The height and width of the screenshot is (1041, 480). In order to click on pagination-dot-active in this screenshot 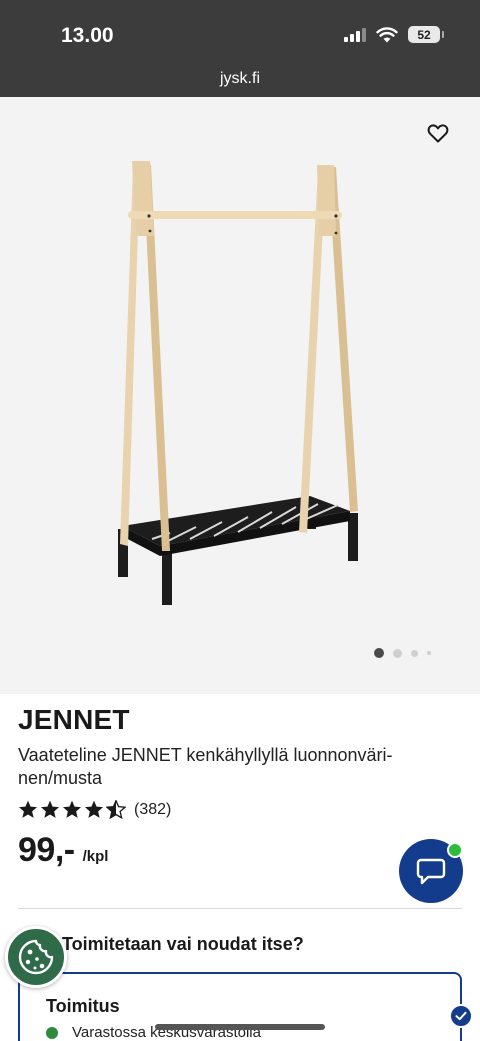, I will do `click(379, 653)`.